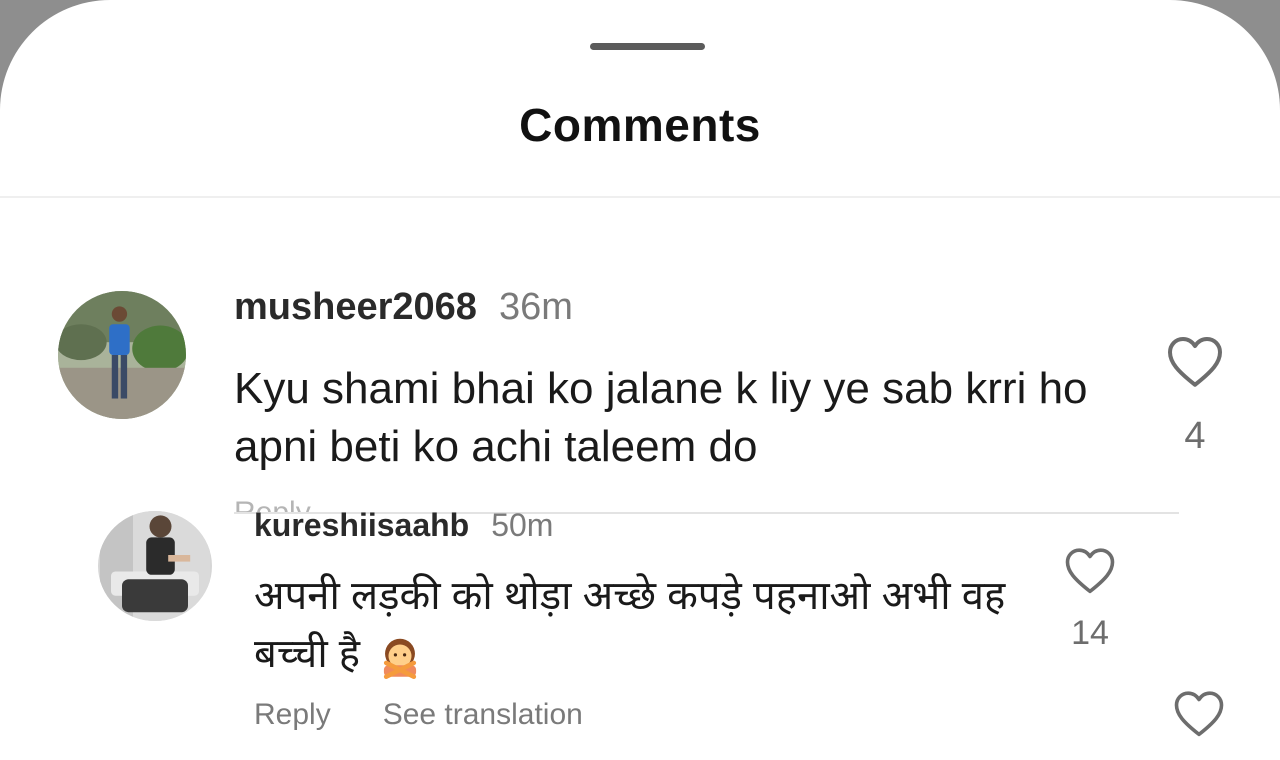 The image size is (1280, 760). What do you see at coordinates (522, 525) in the screenshot?
I see `comment-time: 50m` at bounding box center [522, 525].